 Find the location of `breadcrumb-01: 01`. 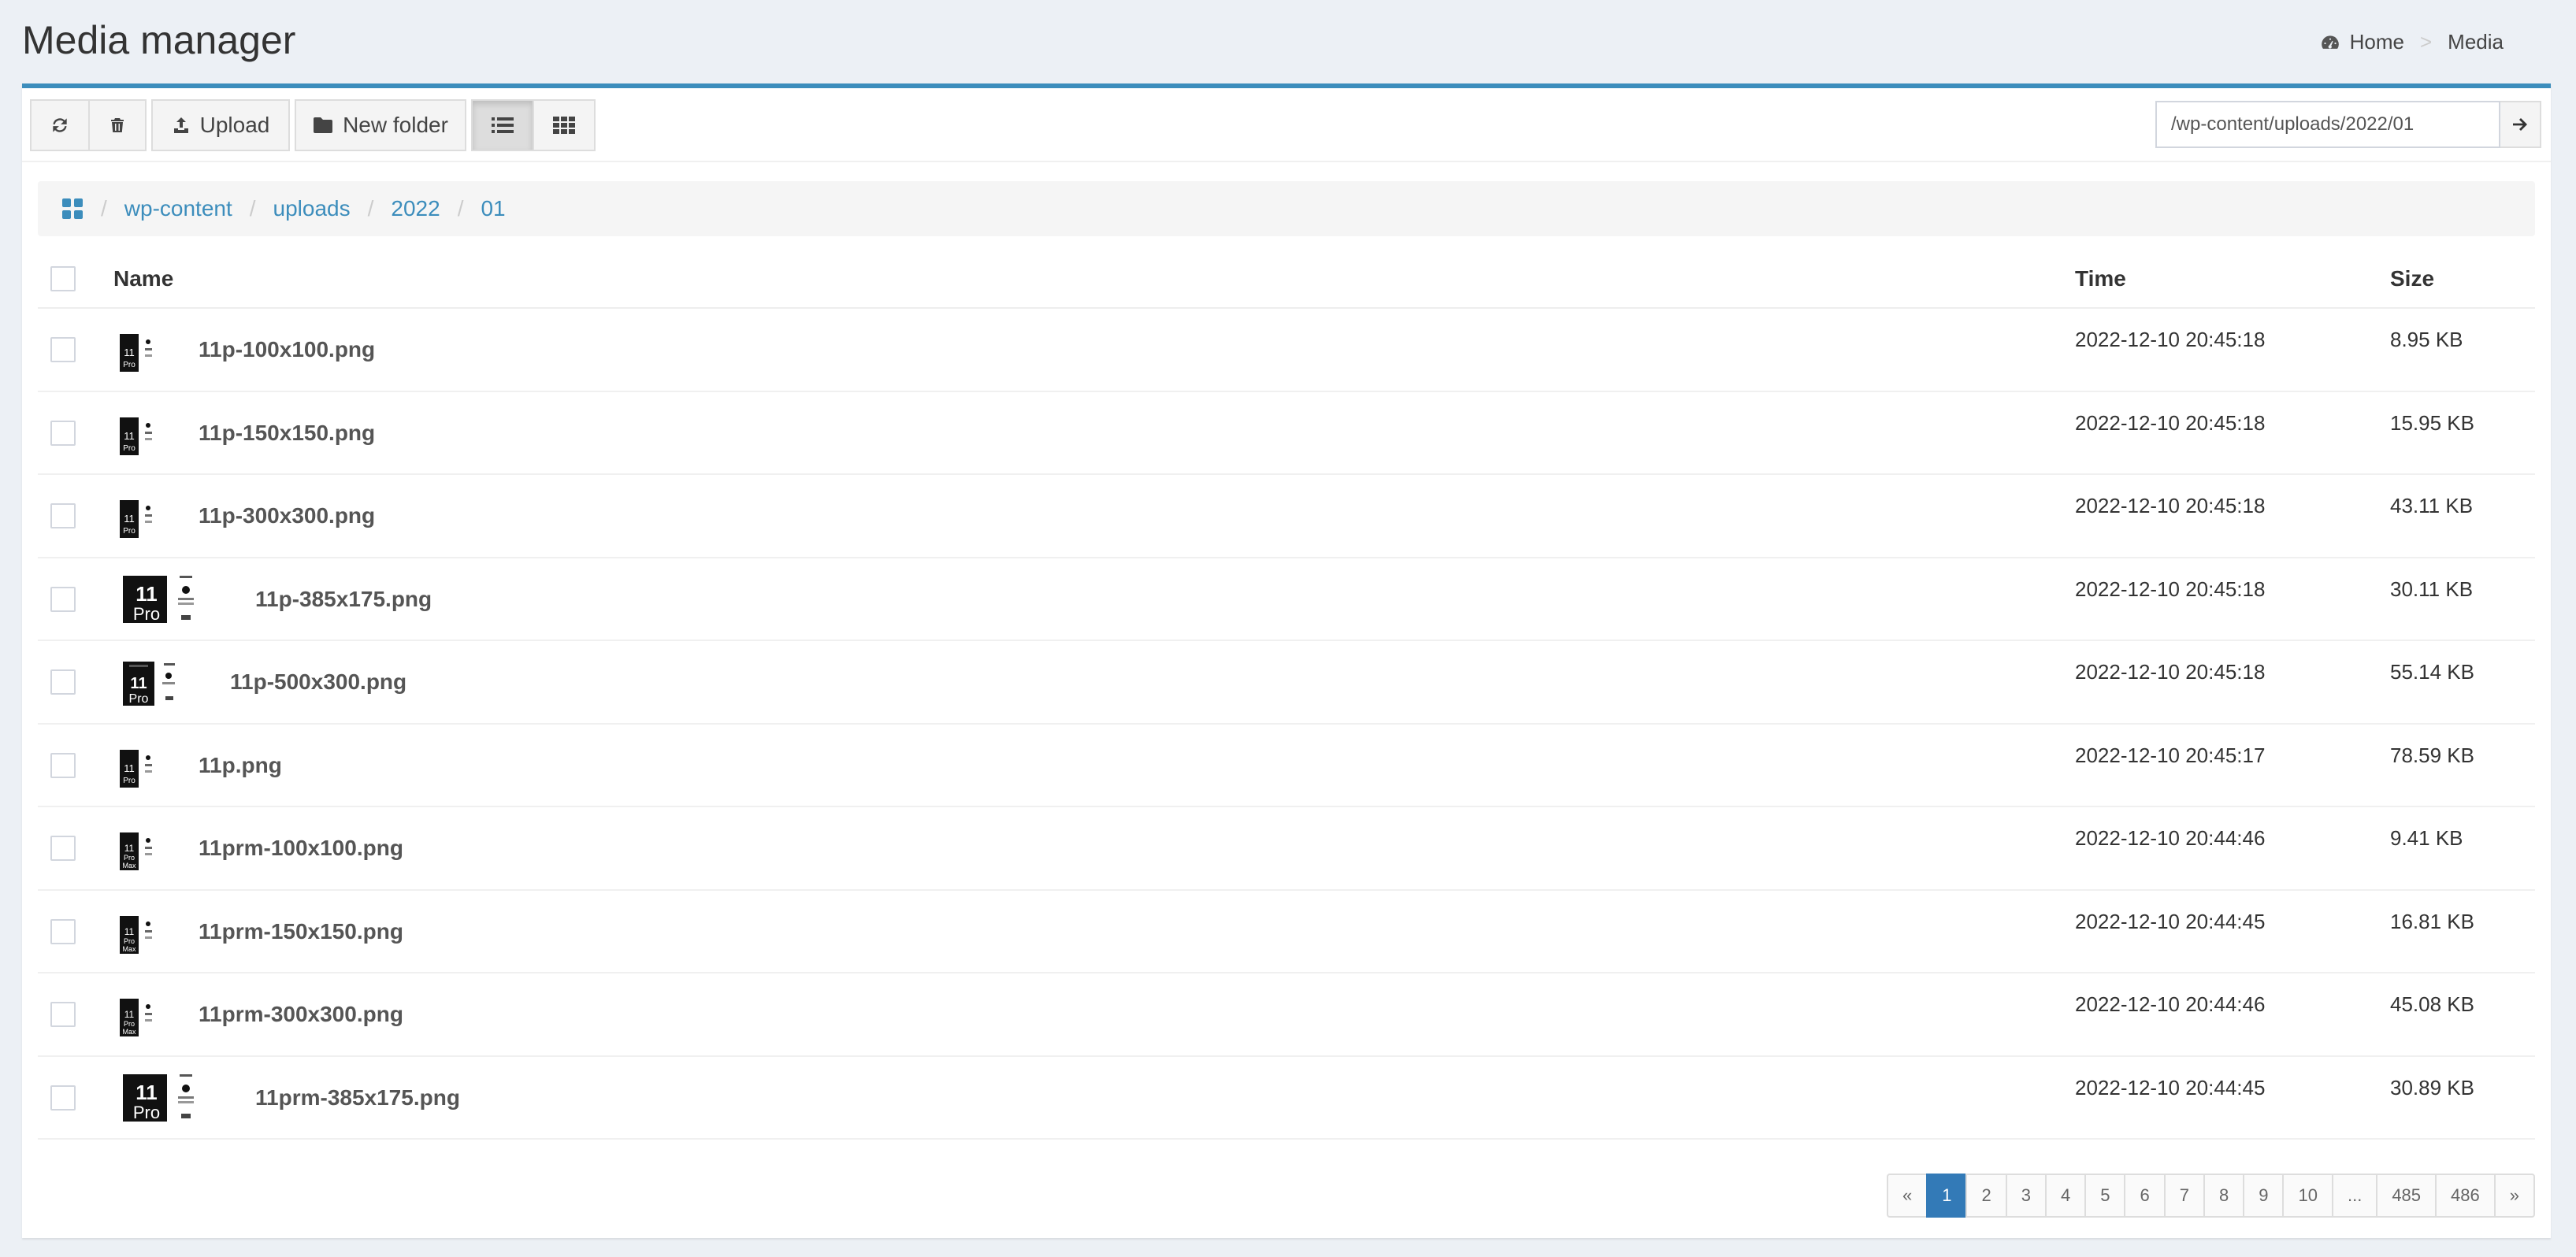

breadcrumb-01: 01 is located at coordinates (493, 208).